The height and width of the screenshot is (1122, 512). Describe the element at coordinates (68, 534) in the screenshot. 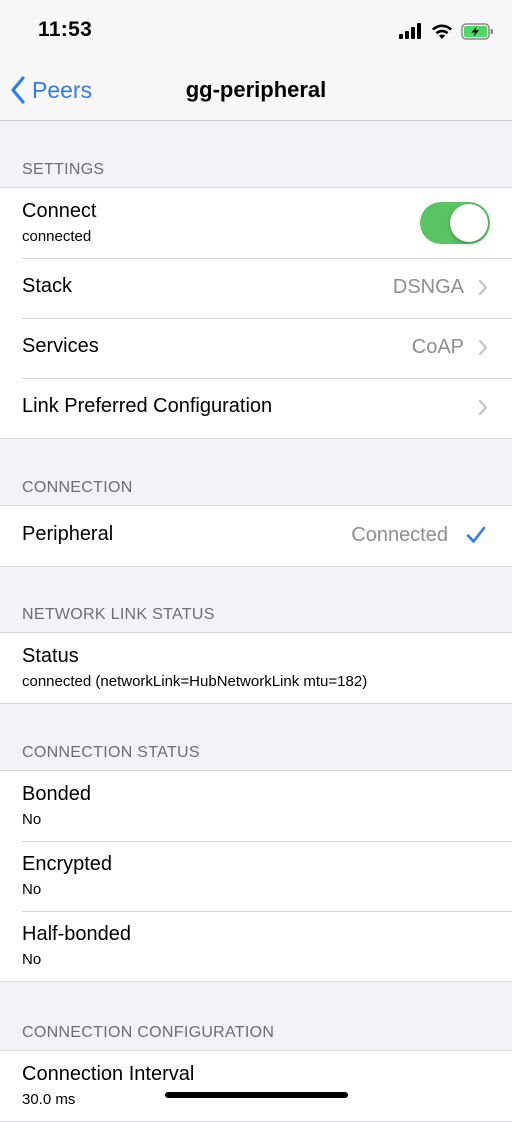

I see `peripheral-title: Peripheral` at that location.